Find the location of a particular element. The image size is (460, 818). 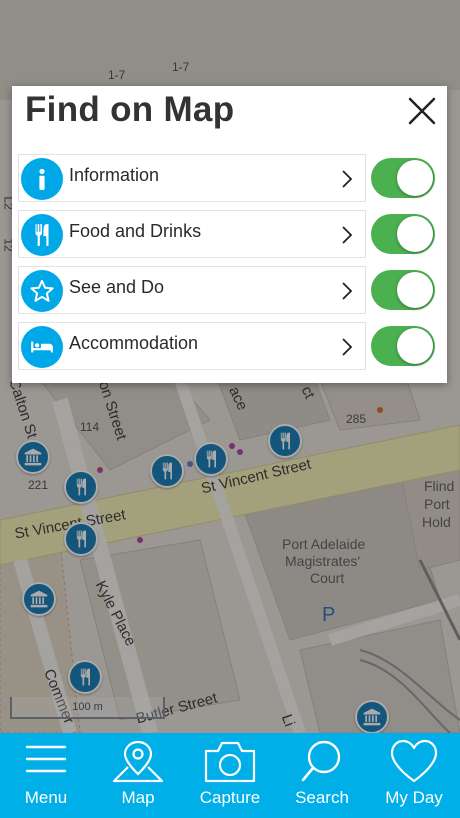

tab-my-day: My Day is located at coordinates (414, 775).